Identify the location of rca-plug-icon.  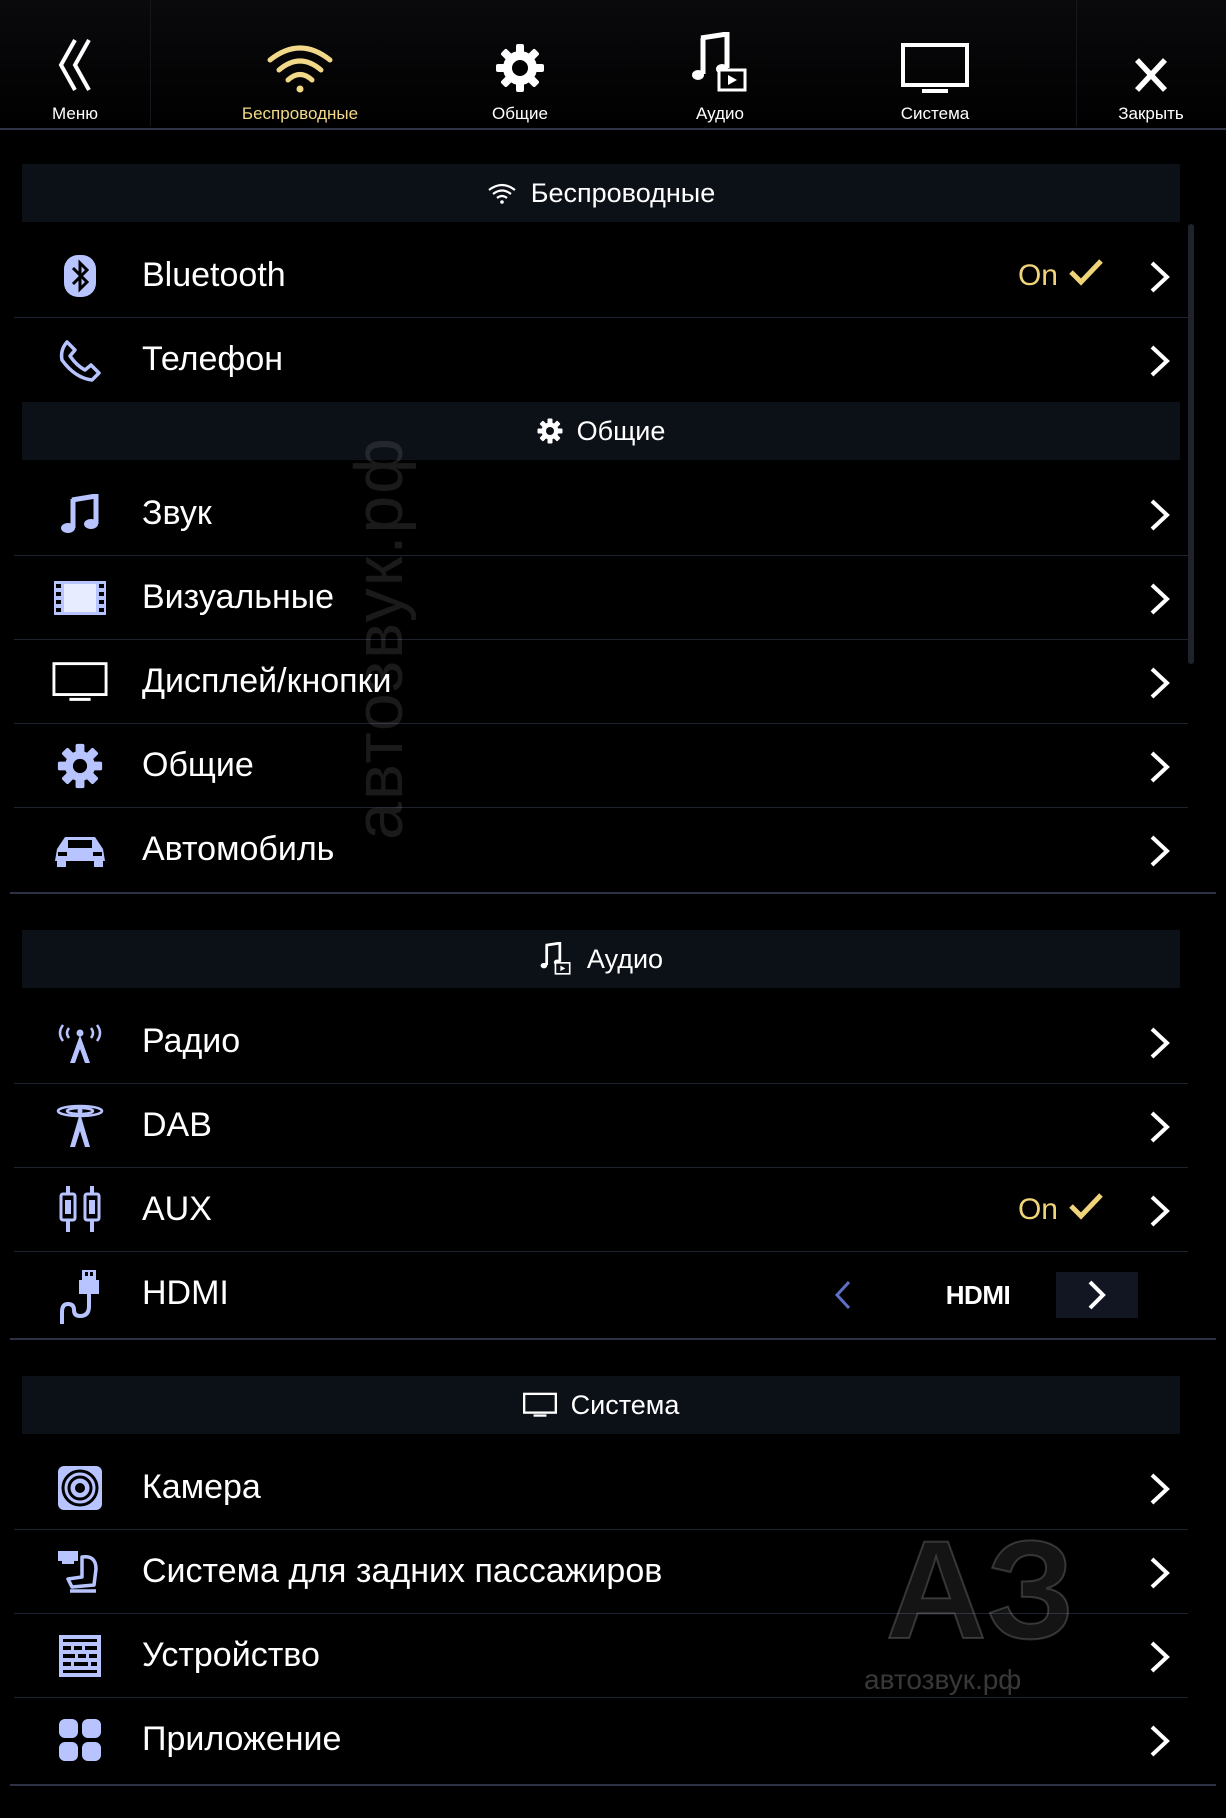
(80, 1210).